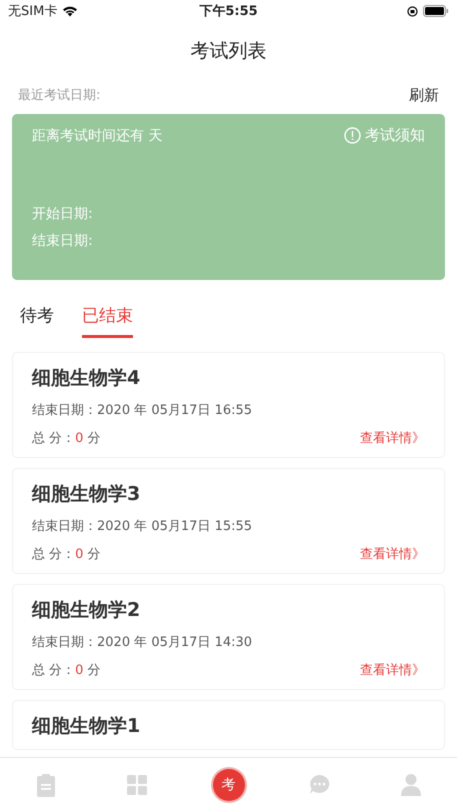 The image size is (457, 812). I want to click on exam-card: 细胞生物学3 结束日期：2020 年 05月17日 15:55 总 分：0 分 查看详情》, so click(228, 521).